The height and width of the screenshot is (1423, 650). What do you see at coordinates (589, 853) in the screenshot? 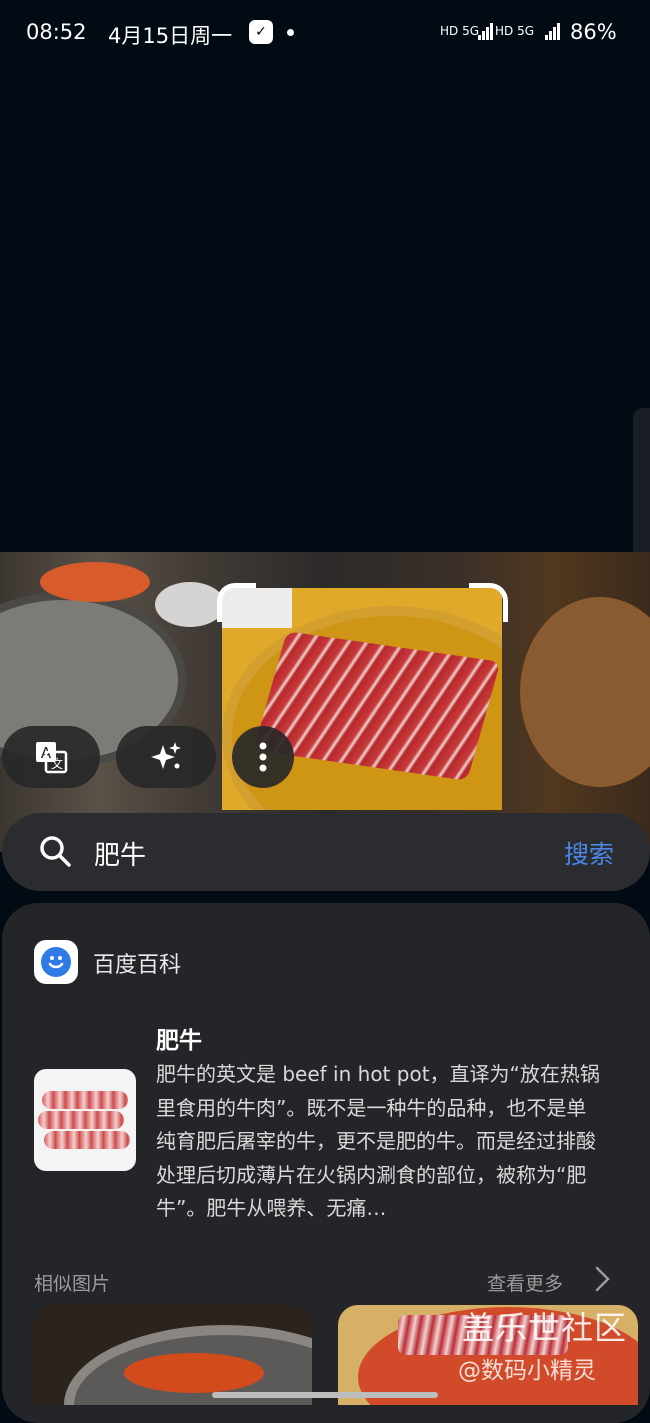
I see `search-button: 搜索` at bounding box center [589, 853].